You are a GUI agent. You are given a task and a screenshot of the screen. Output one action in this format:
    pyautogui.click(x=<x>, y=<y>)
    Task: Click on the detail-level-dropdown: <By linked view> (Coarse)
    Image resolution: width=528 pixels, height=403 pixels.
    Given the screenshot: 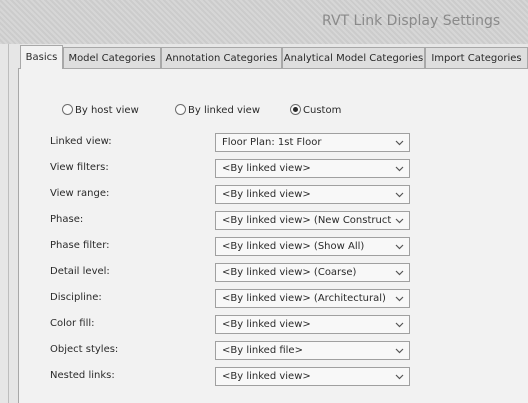 What is the action you would take?
    pyautogui.click(x=312, y=272)
    